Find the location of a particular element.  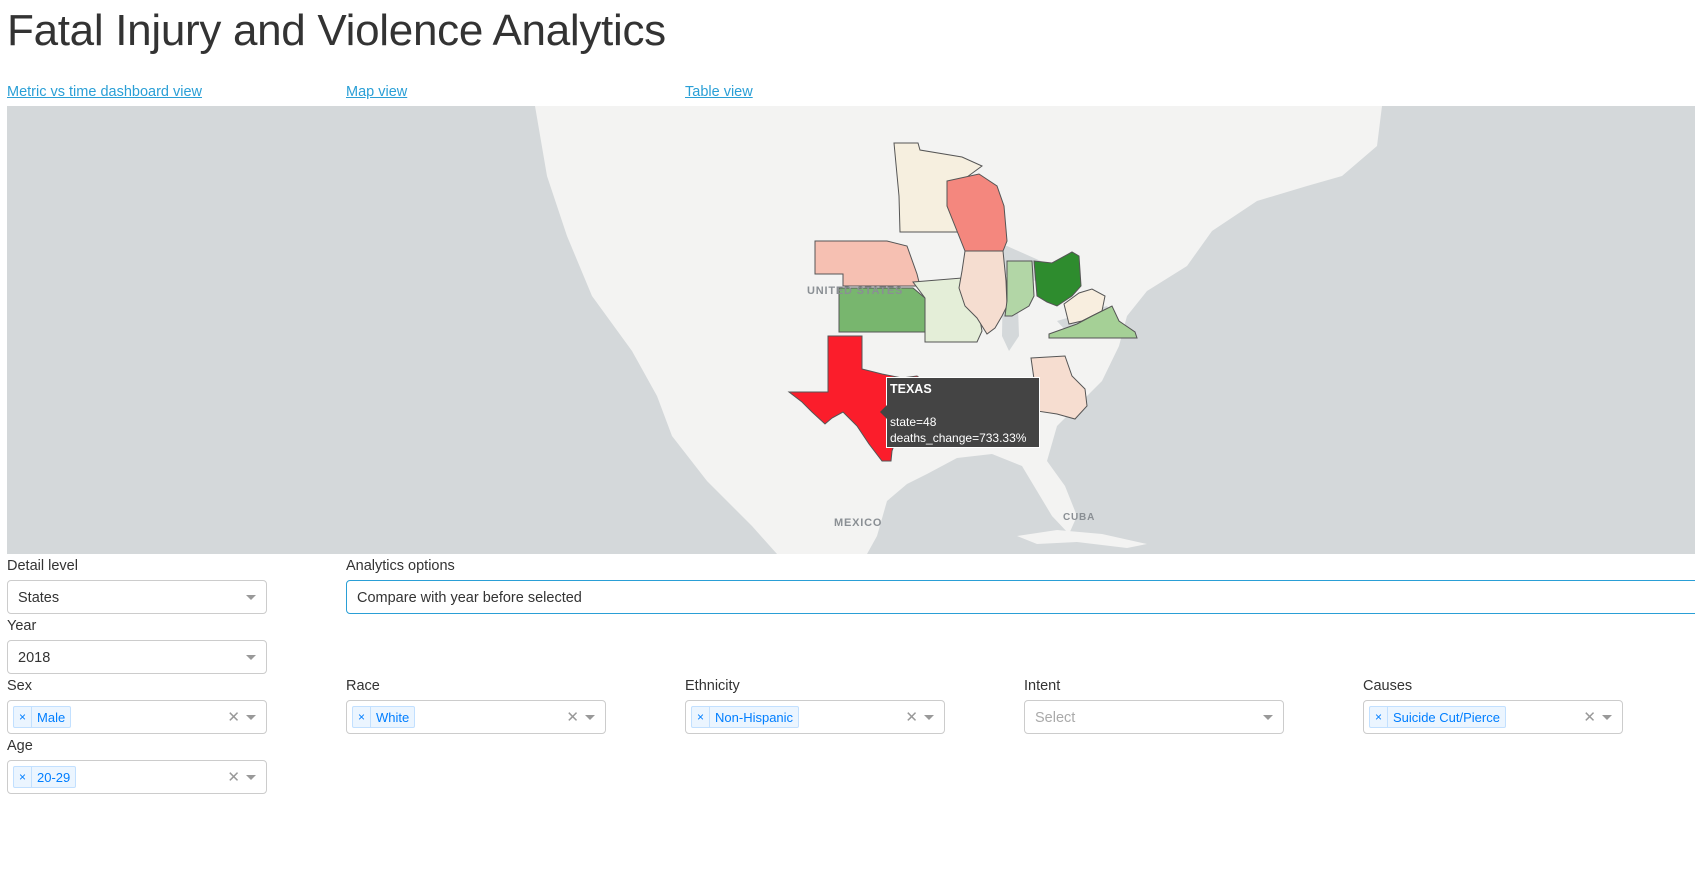

age-label: Age is located at coordinates (20, 746).